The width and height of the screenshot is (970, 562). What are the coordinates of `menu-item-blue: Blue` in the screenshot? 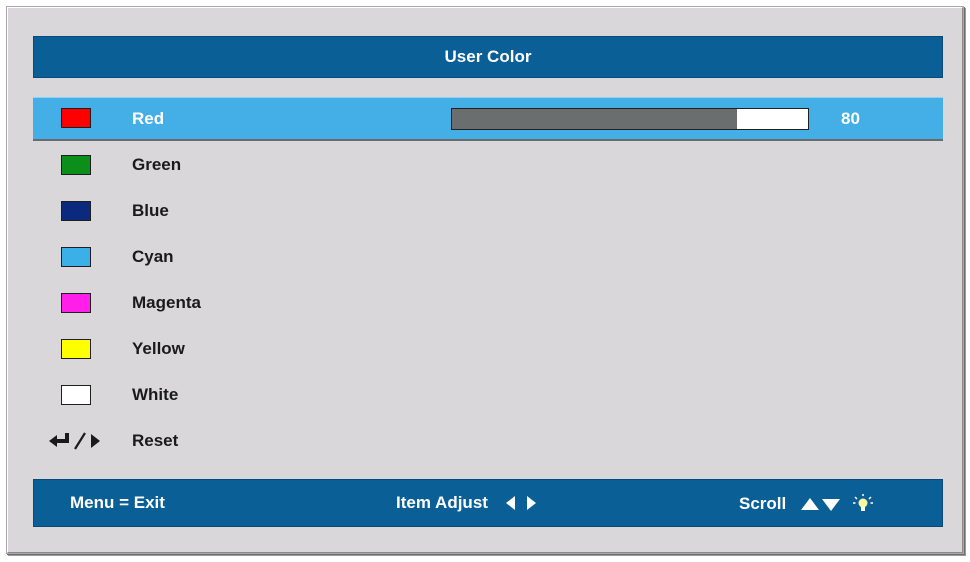 It's located at (488, 212).